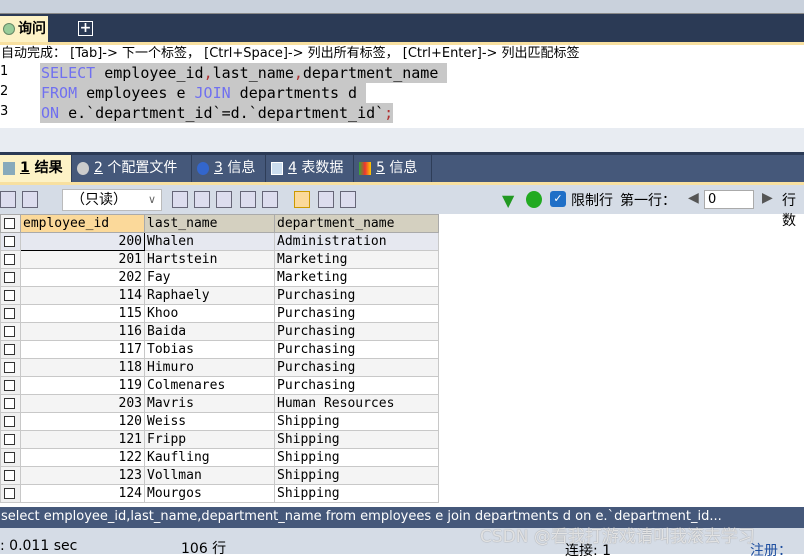 Image resolution: width=804 pixels, height=560 pixels. I want to click on column-header: employee_id, so click(82, 223).